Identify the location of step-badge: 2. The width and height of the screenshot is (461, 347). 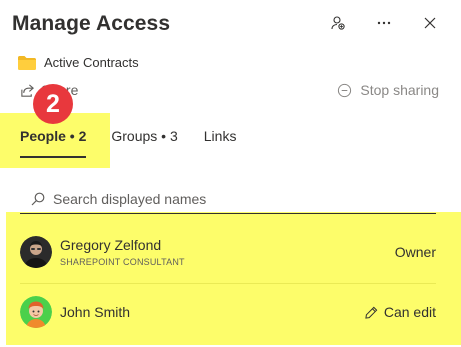
(53, 104).